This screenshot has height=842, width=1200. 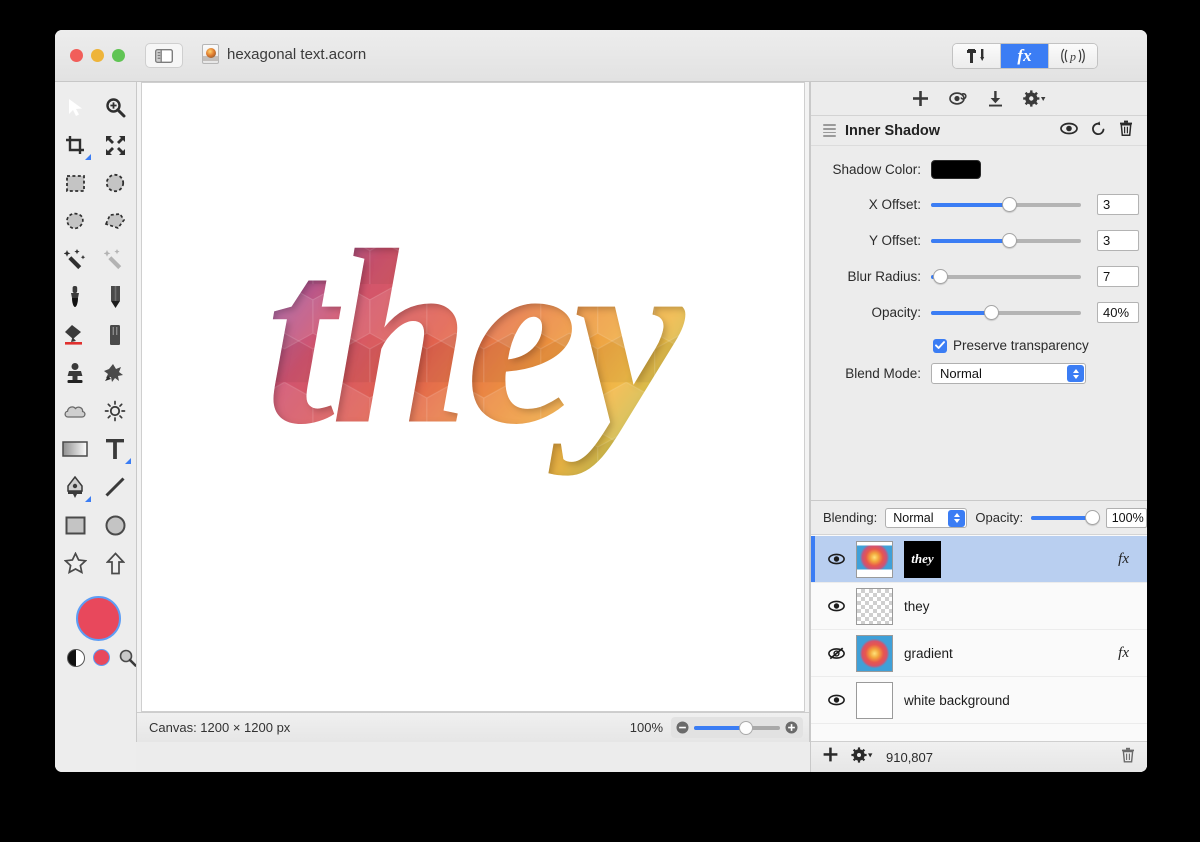 I want to click on sidebar-toggle-button, so click(x=164, y=55).